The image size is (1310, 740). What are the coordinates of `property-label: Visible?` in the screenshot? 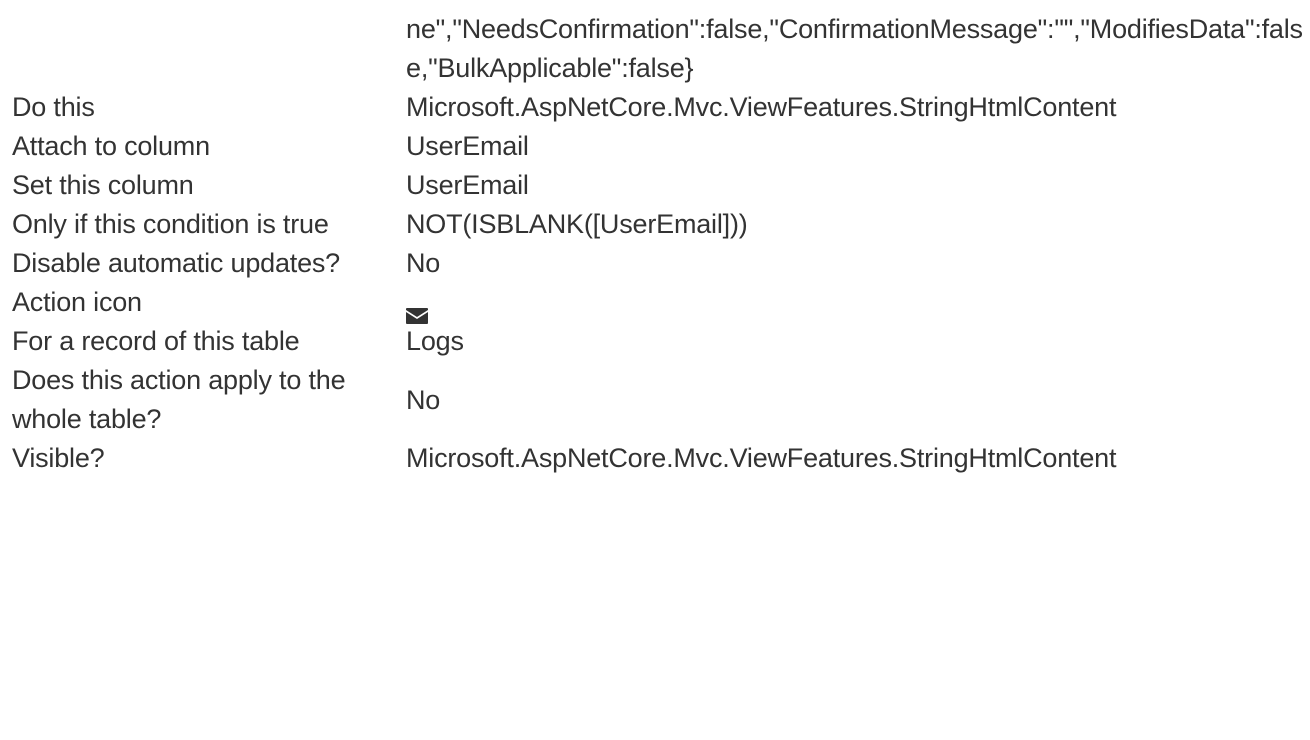 It's located at (58, 458).